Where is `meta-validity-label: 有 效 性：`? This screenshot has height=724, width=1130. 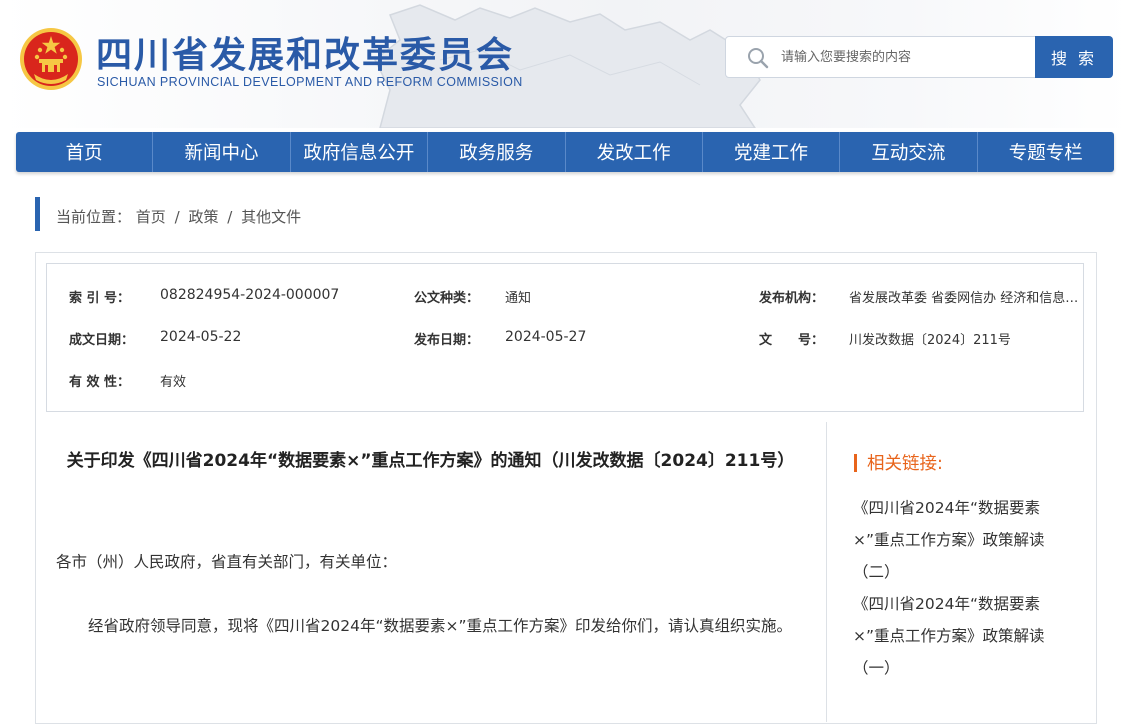
meta-validity-label: 有 效 性： is located at coordinates (100, 382).